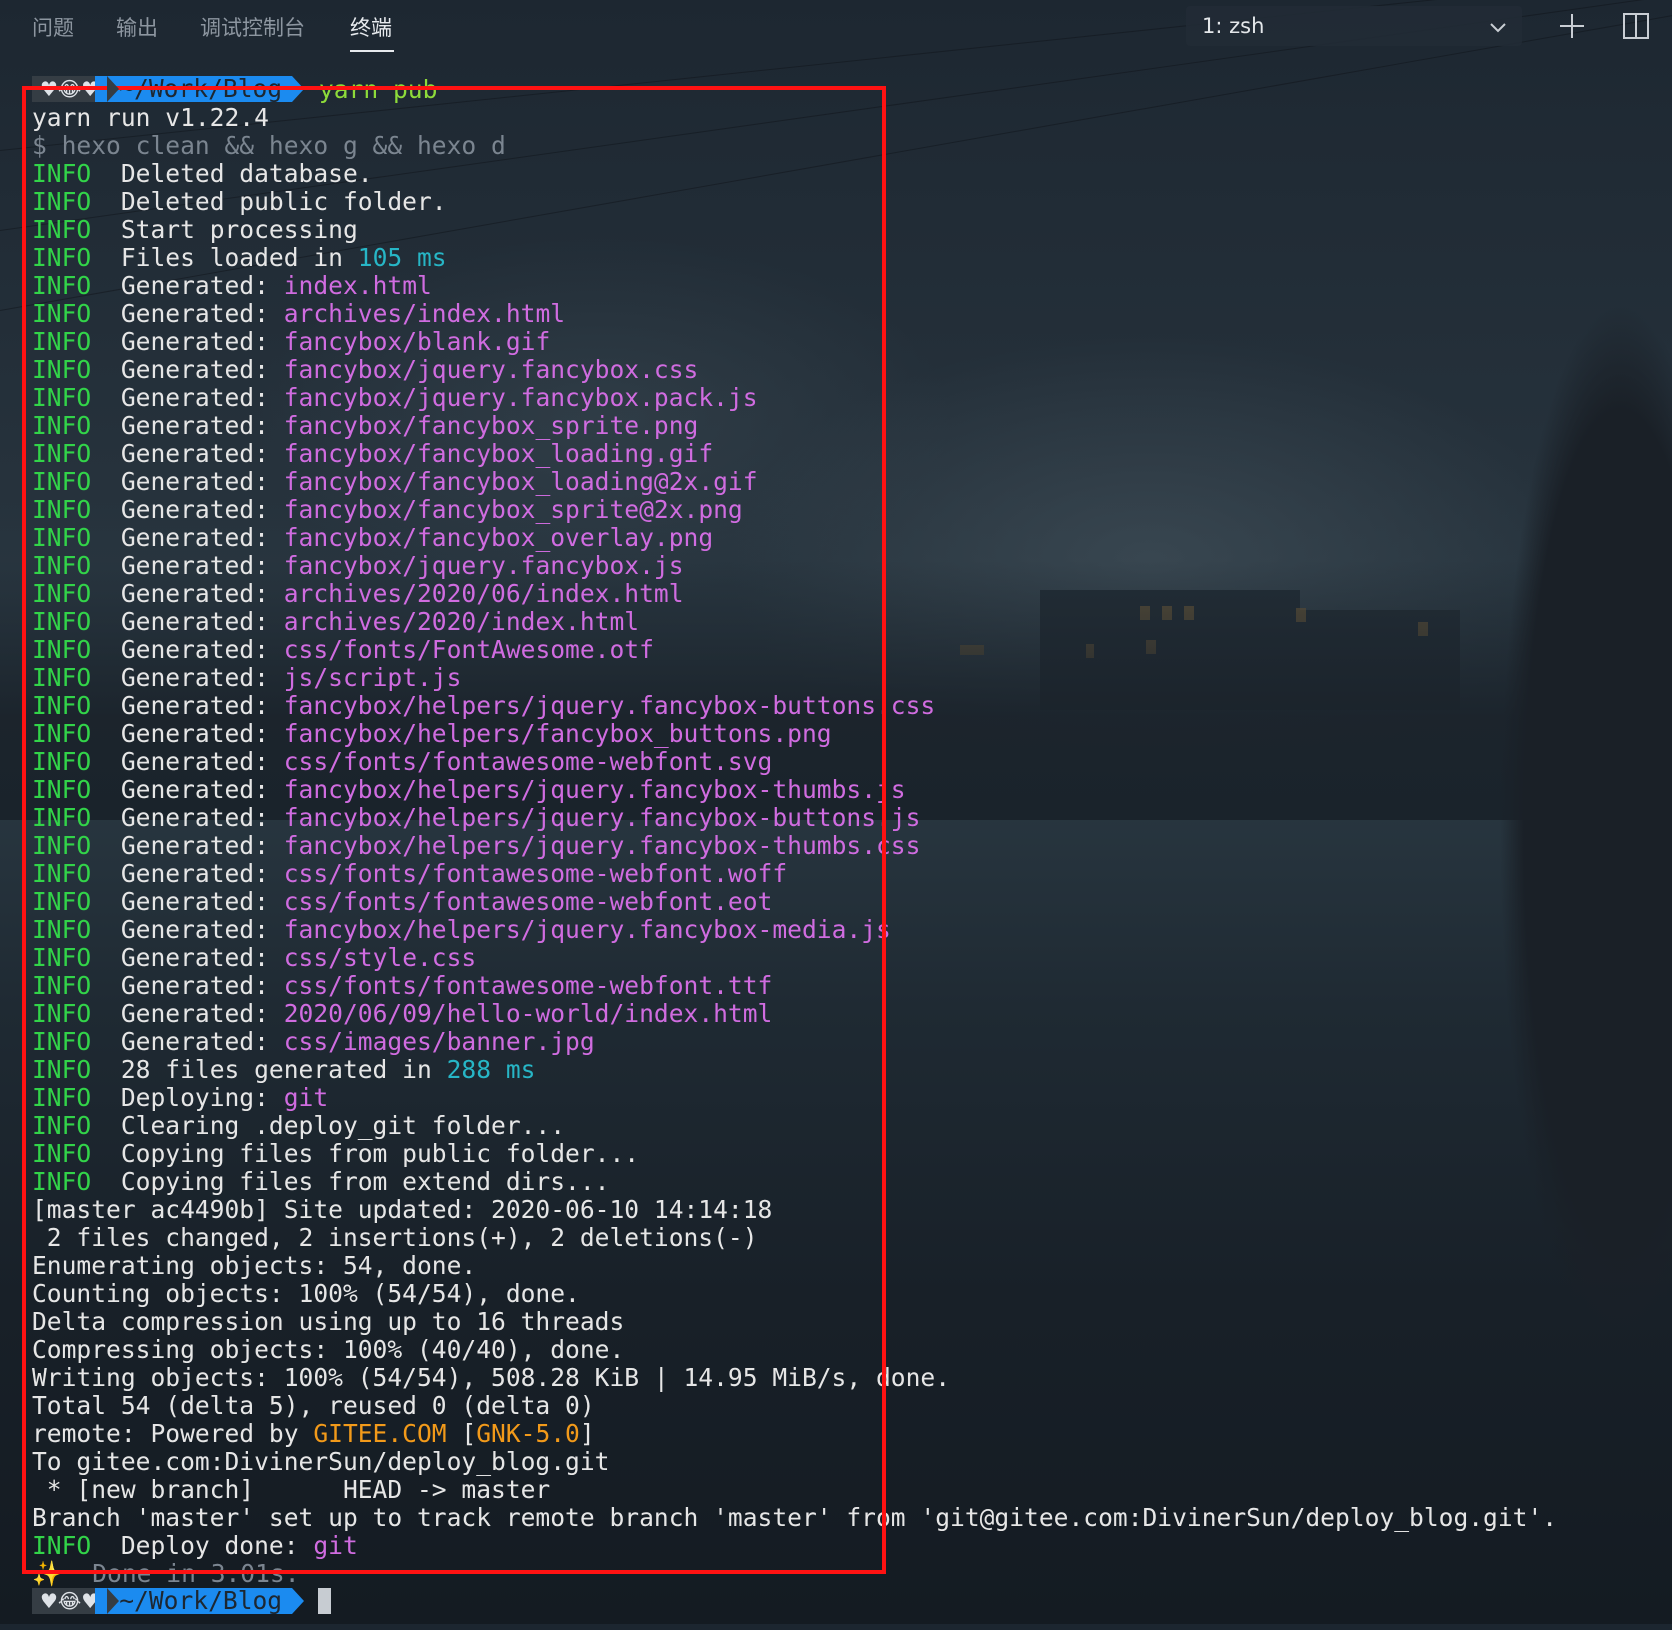 Image resolution: width=1672 pixels, height=1630 pixels. Describe the element at coordinates (328, 1349) in the screenshot. I see `log-text: Compressing objects: 100% (40/40), done.` at that location.